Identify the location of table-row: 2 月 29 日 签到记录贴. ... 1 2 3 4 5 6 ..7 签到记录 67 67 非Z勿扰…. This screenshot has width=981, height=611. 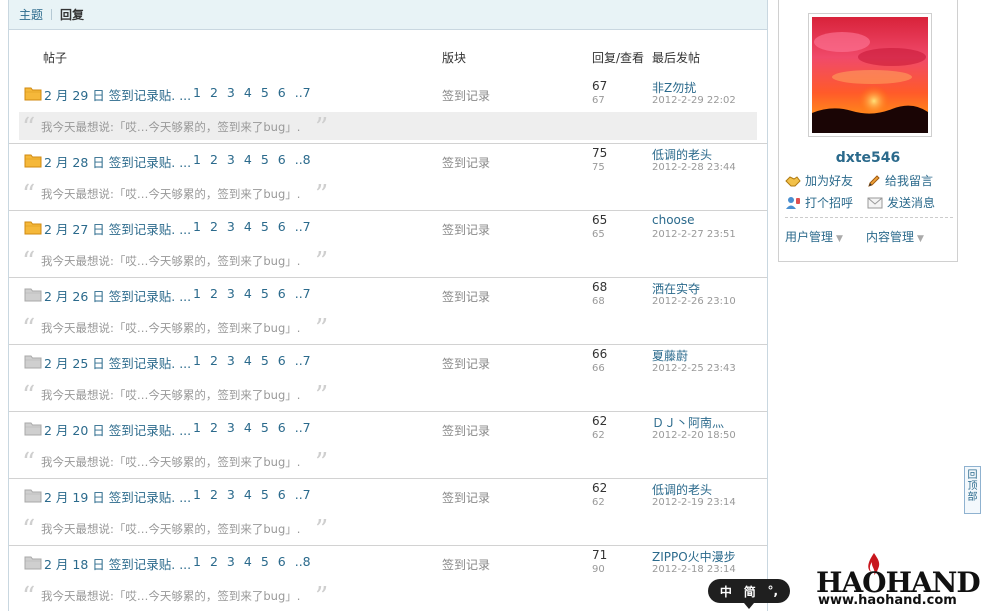
(388, 110).